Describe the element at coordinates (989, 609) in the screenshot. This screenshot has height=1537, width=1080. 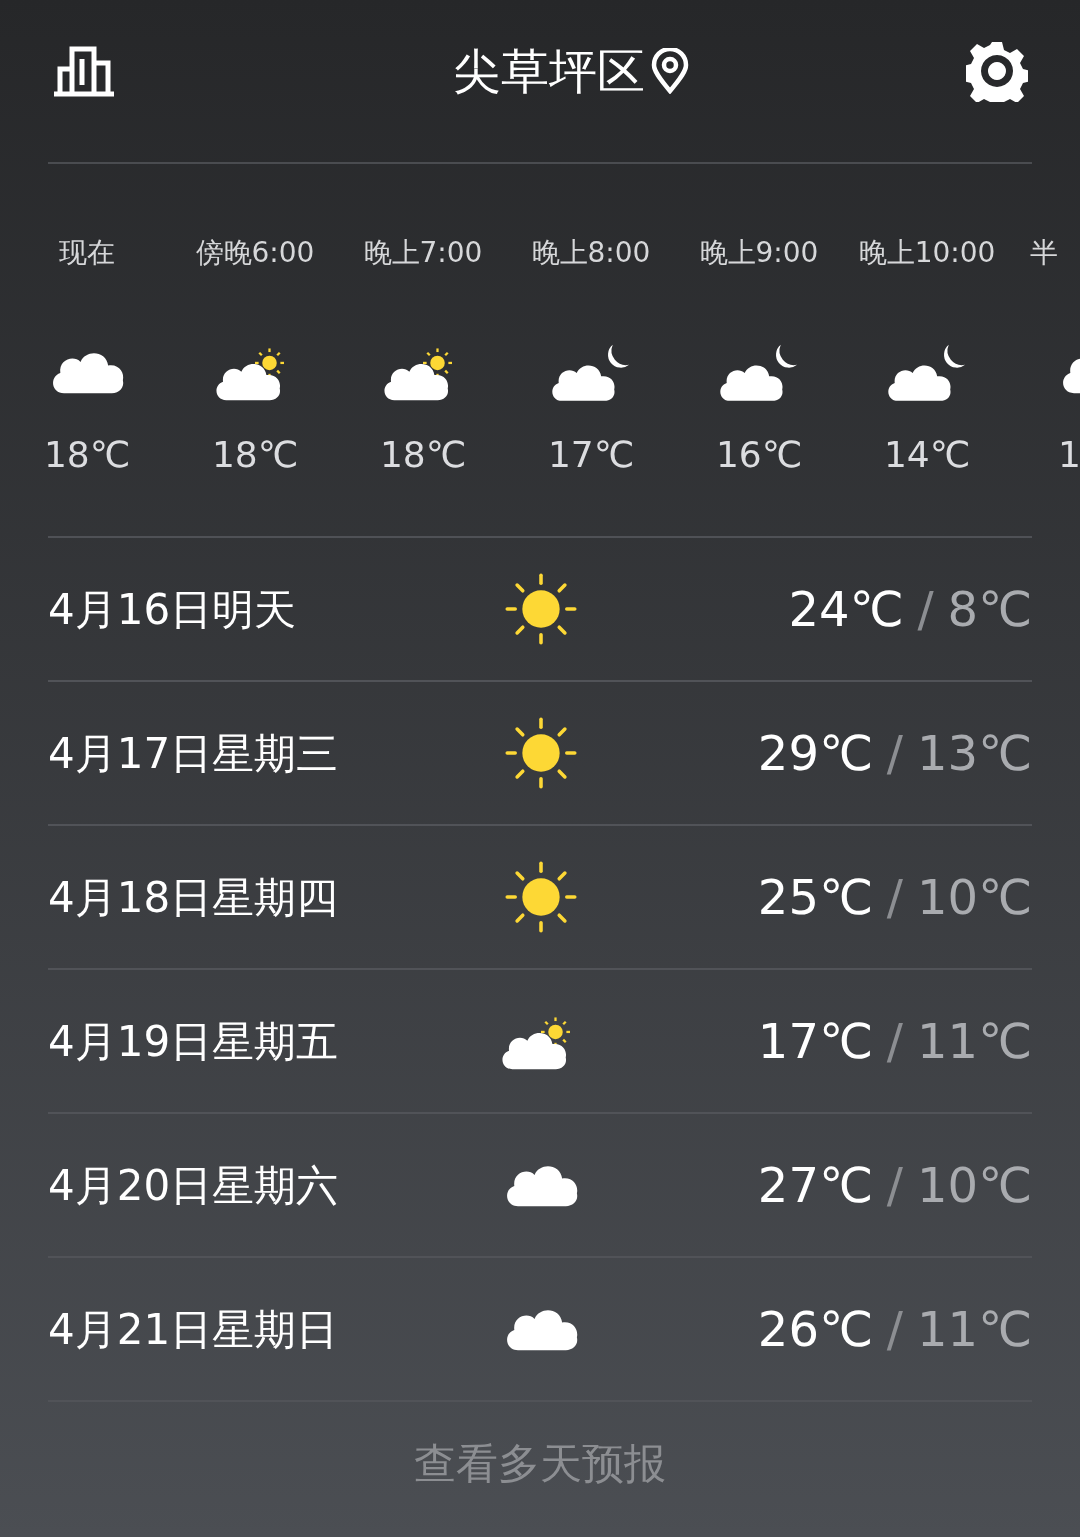
I see `low-temp: 8℃` at that location.